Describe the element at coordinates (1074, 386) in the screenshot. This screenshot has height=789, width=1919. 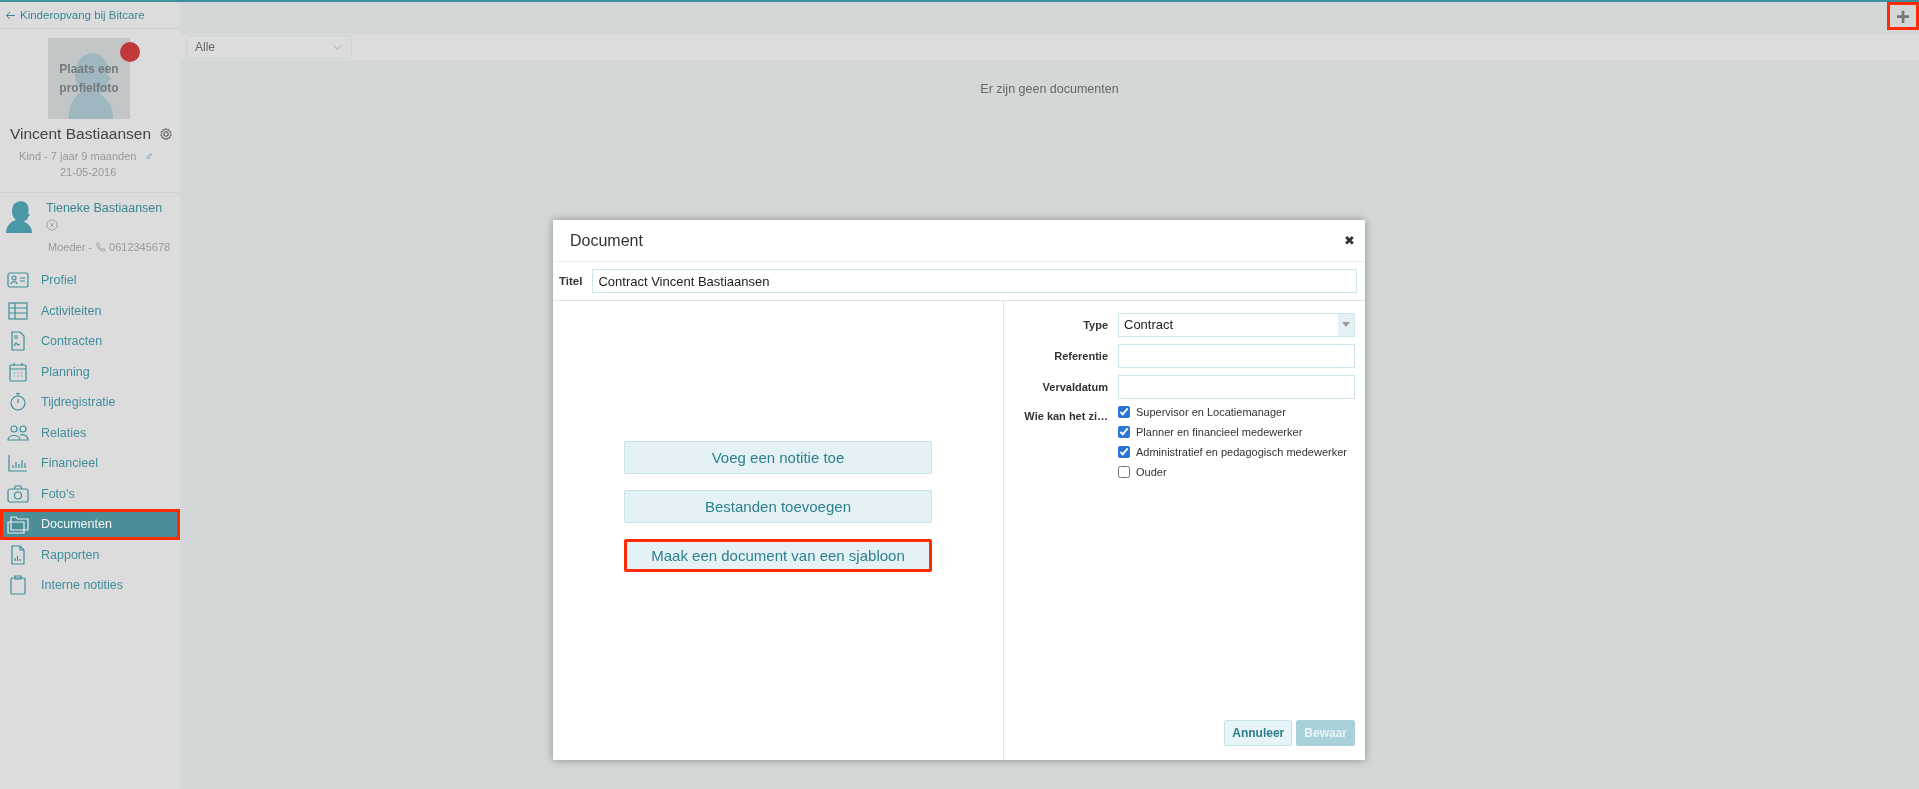
I see `field-label: Vervaldatum` at that location.